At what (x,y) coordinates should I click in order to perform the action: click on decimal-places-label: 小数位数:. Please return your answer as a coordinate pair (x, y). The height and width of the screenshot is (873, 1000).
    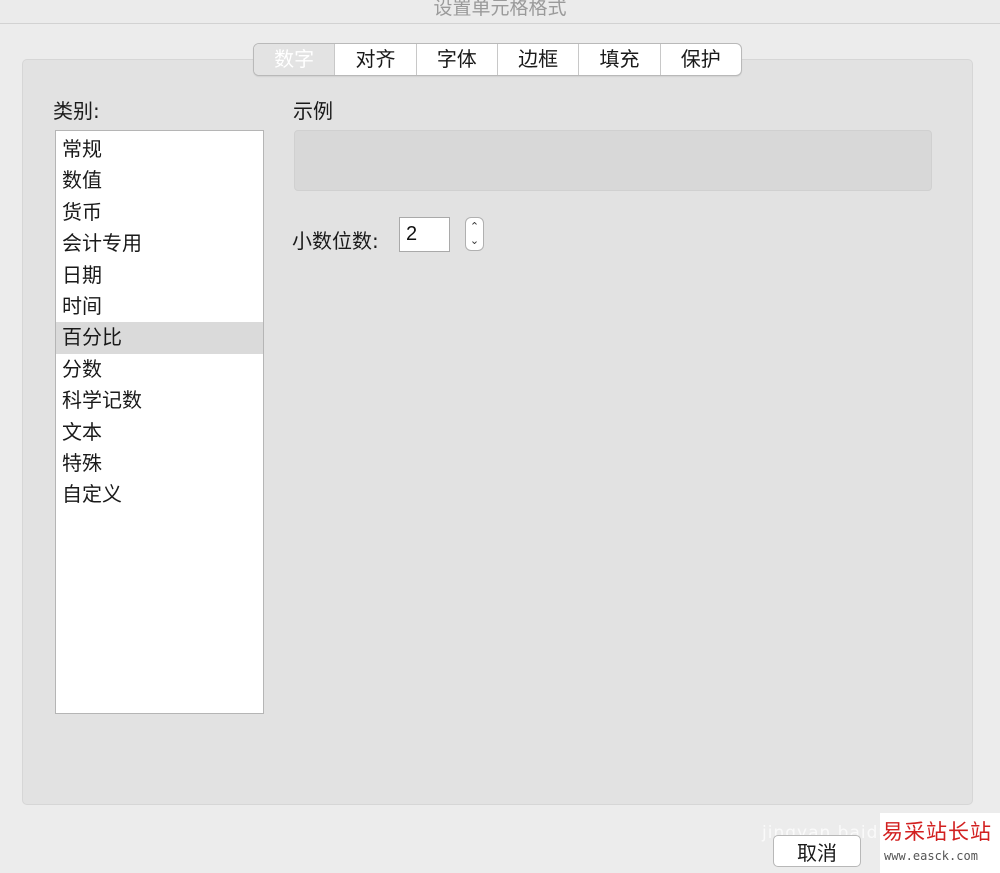
    Looking at the image, I should click on (335, 241).